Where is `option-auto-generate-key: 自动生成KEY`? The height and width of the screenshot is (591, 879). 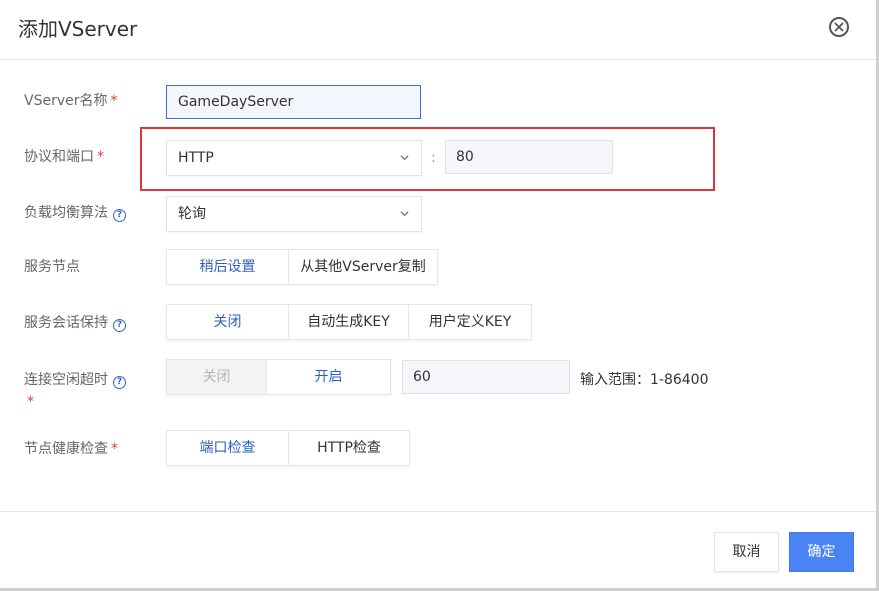
option-auto-generate-key: 自动生成KEY is located at coordinates (349, 322).